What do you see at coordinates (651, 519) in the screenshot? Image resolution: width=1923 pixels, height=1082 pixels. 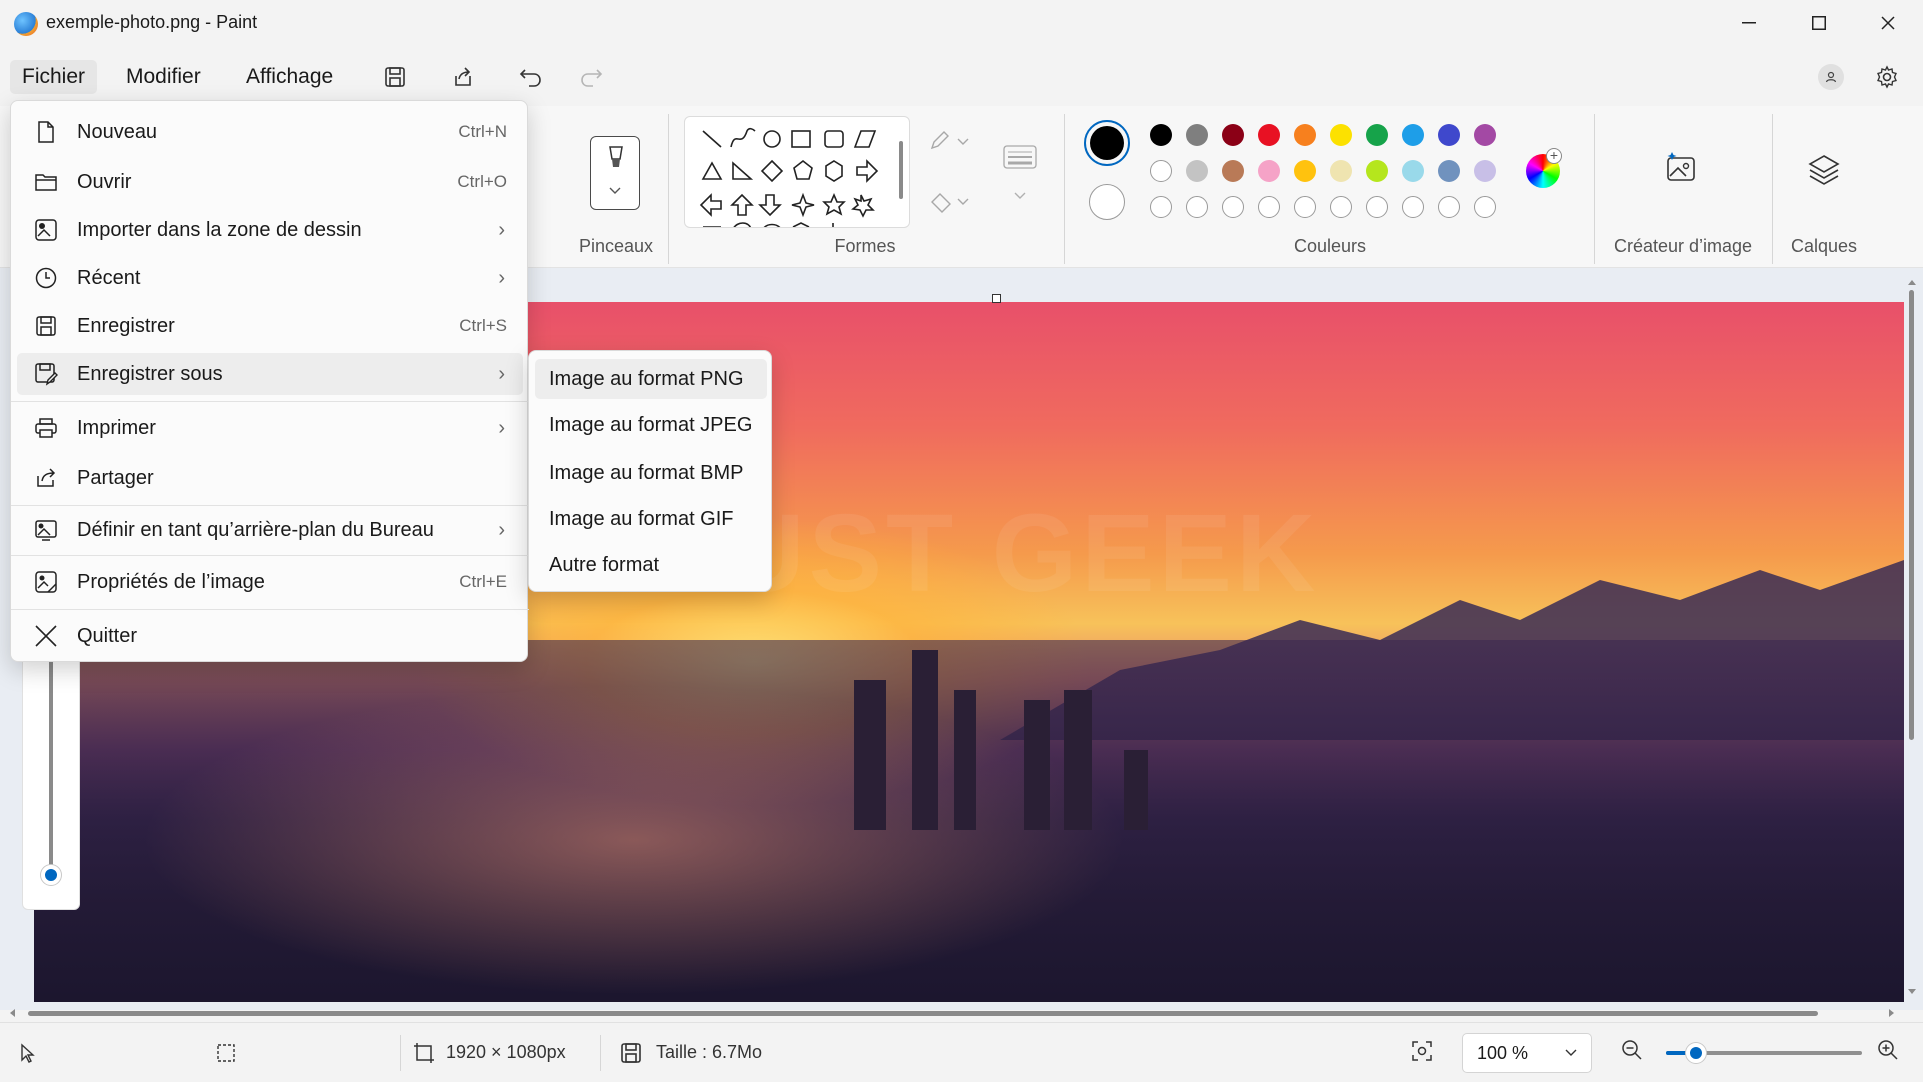 I see `save-as-gif: Image au format GIF` at bounding box center [651, 519].